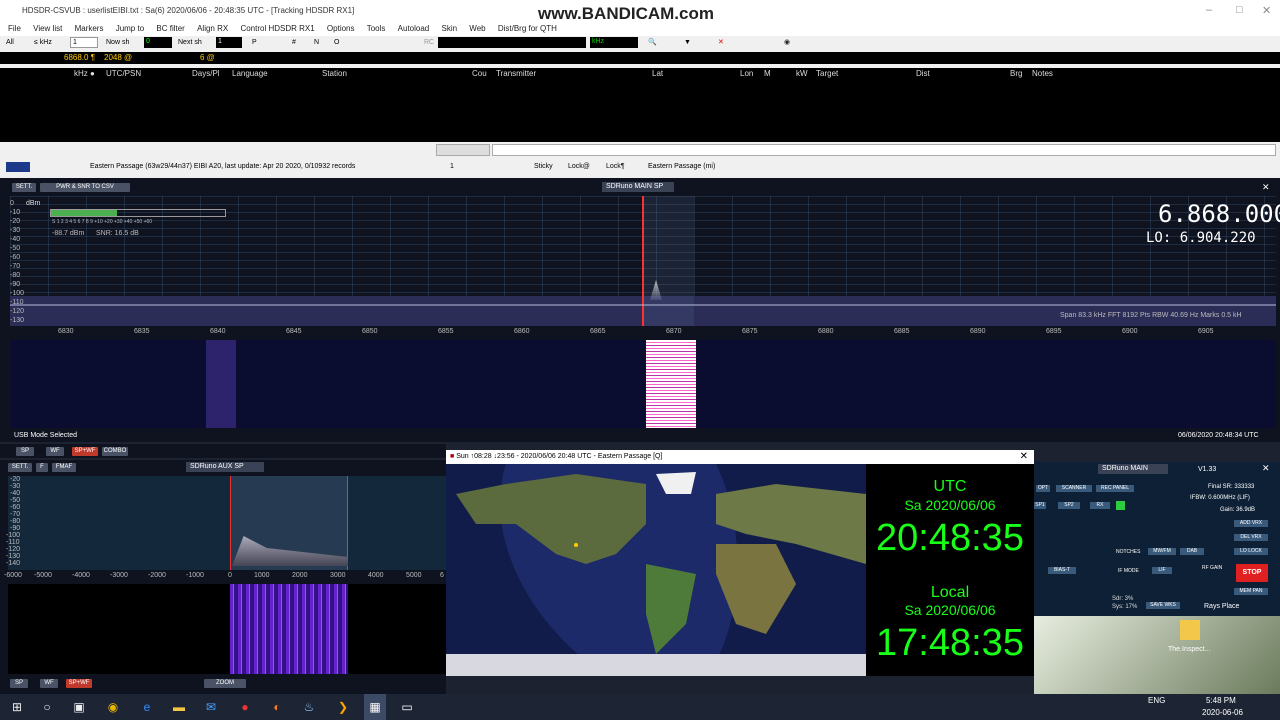 Image resolution: width=1280 pixels, height=720 pixels. I want to click on col-target: Target, so click(827, 74).